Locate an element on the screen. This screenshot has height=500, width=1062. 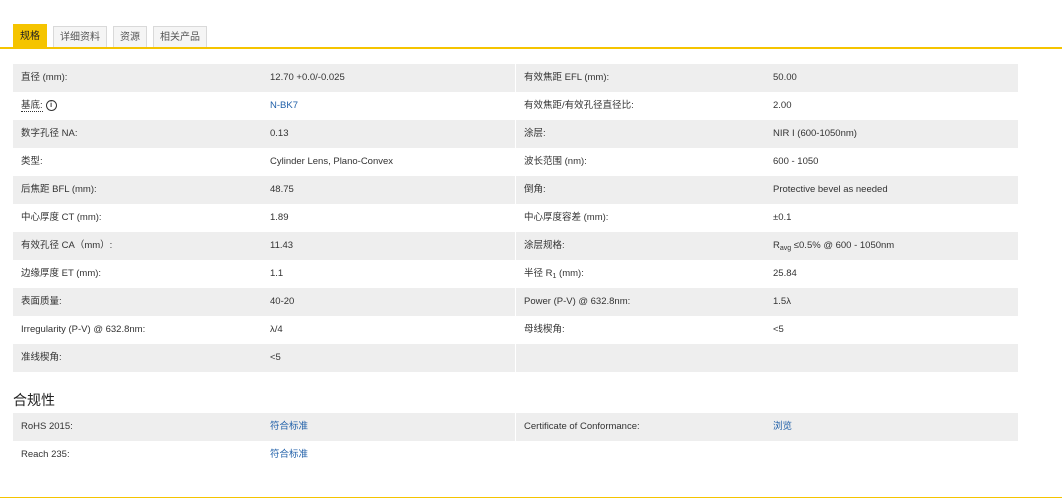
spec-value: 50.00 is located at coordinates (785, 77).